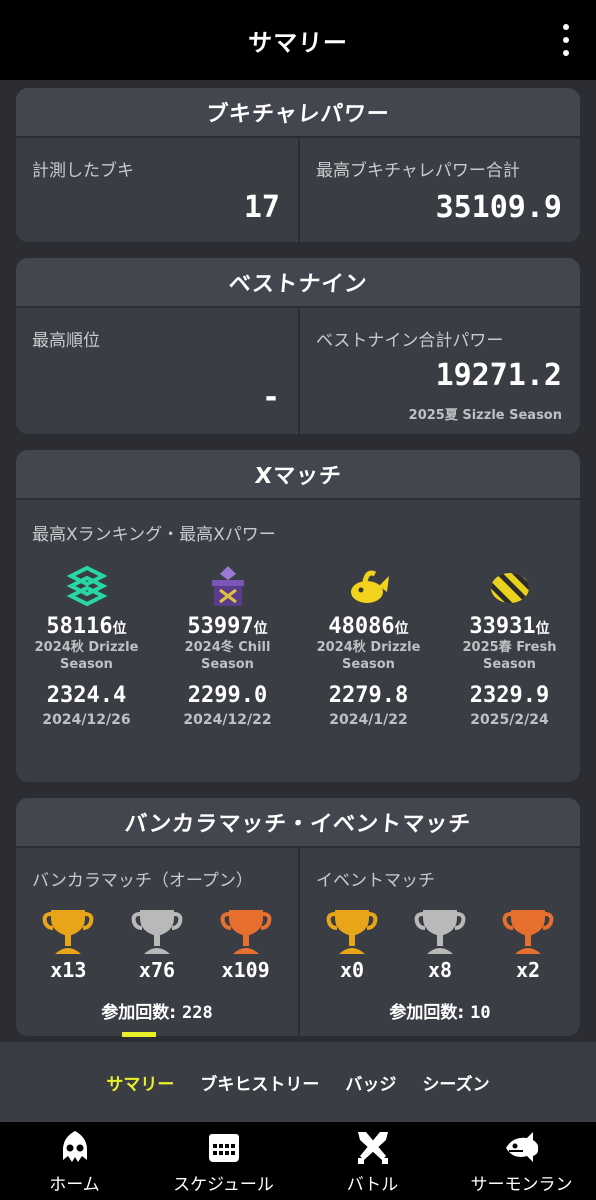 The height and width of the screenshot is (1200, 596). I want to click on best-rank-value: -, so click(270, 397).